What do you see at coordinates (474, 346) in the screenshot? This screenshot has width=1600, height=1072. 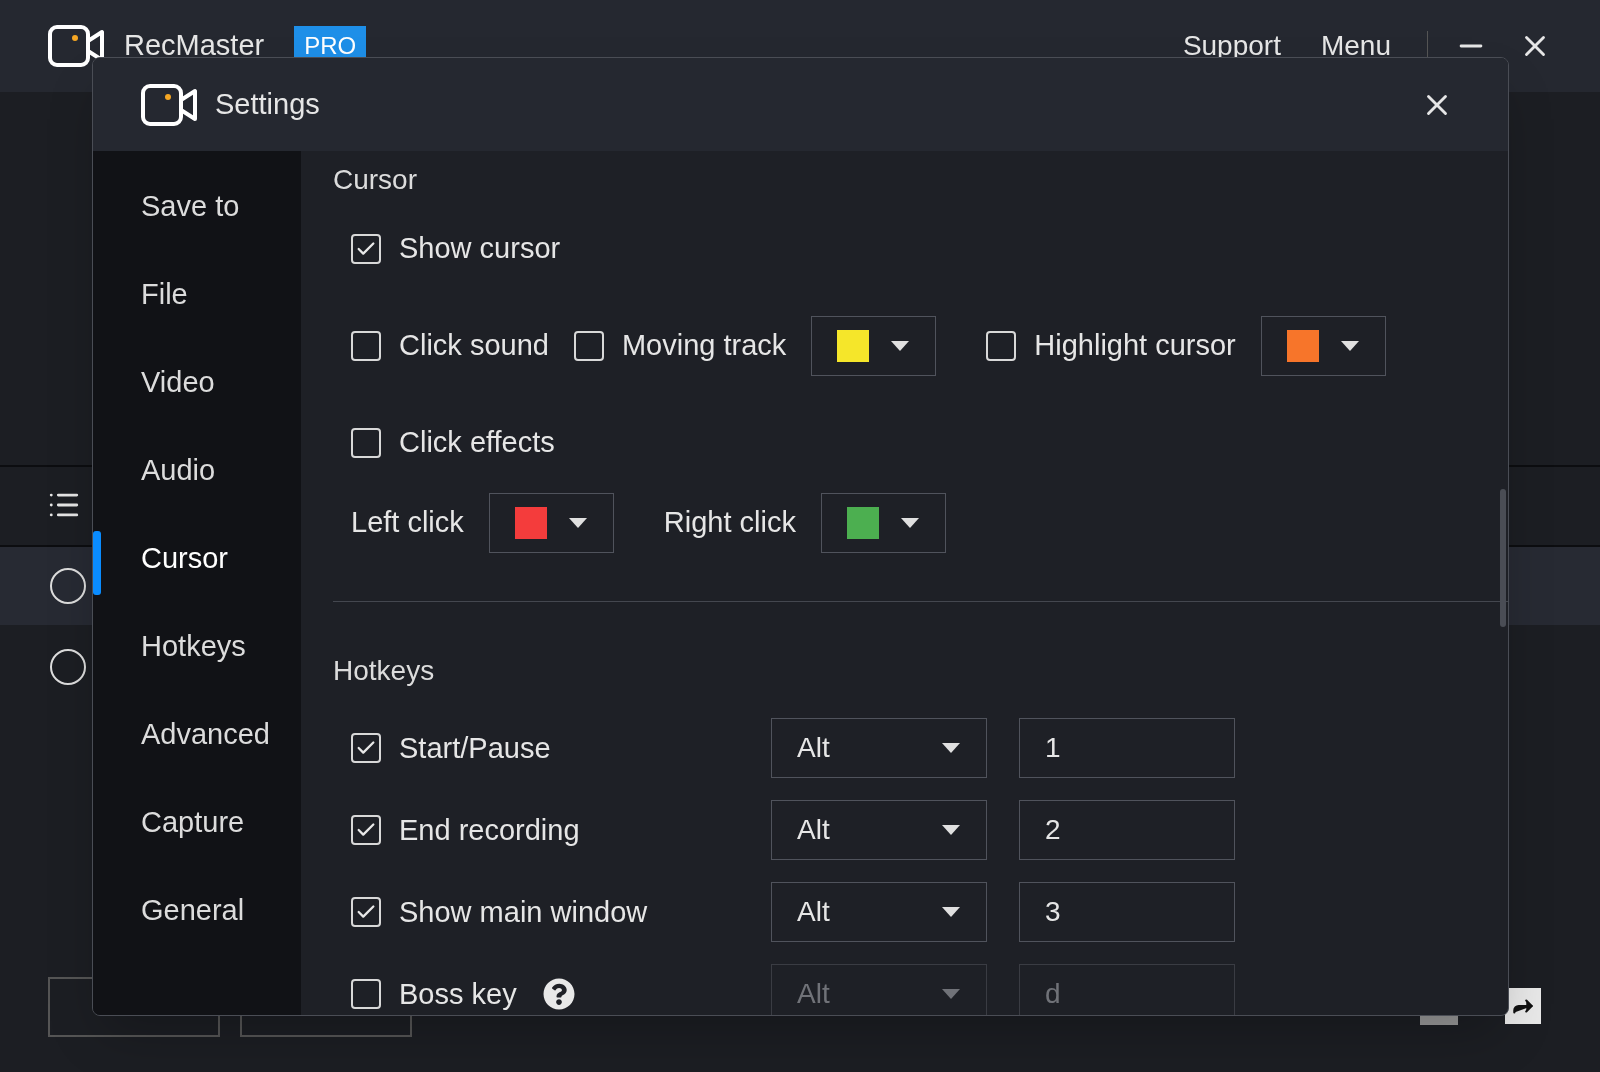 I see `option-label: Click sound` at bounding box center [474, 346].